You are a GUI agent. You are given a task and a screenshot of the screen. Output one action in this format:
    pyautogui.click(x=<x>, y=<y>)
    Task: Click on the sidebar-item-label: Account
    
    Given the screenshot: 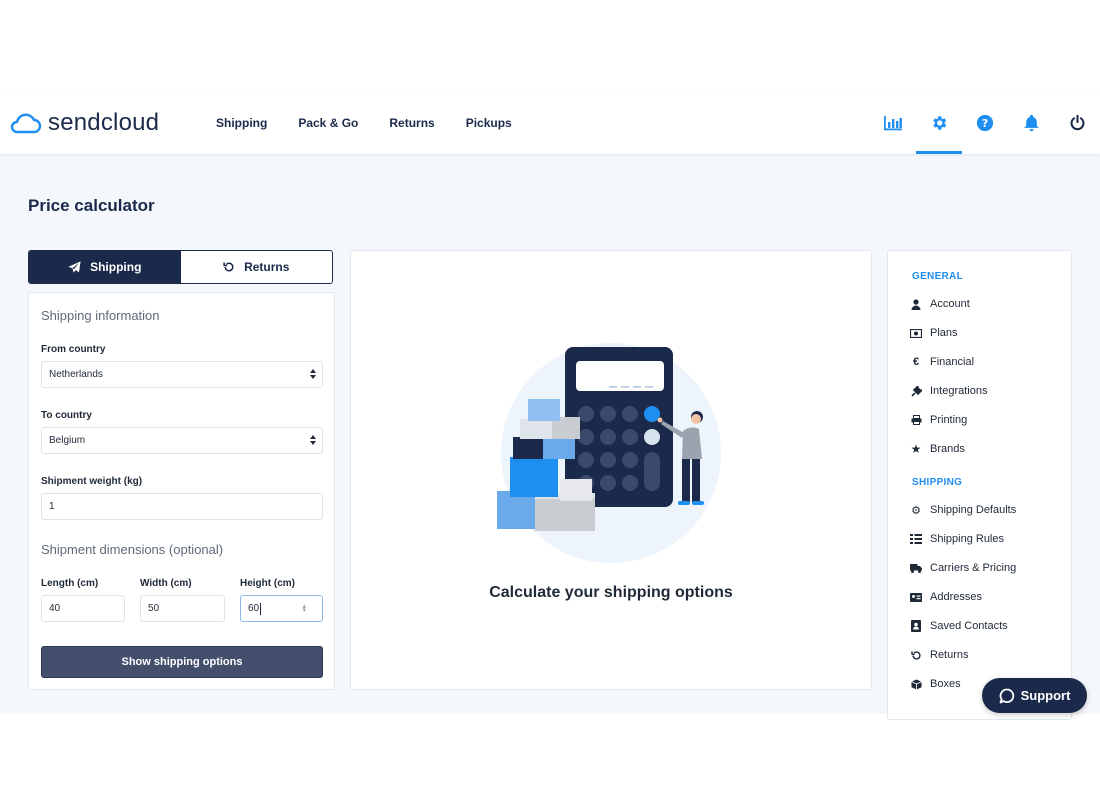 What is the action you would take?
    pyautogui.click(x=950, y=304)
    